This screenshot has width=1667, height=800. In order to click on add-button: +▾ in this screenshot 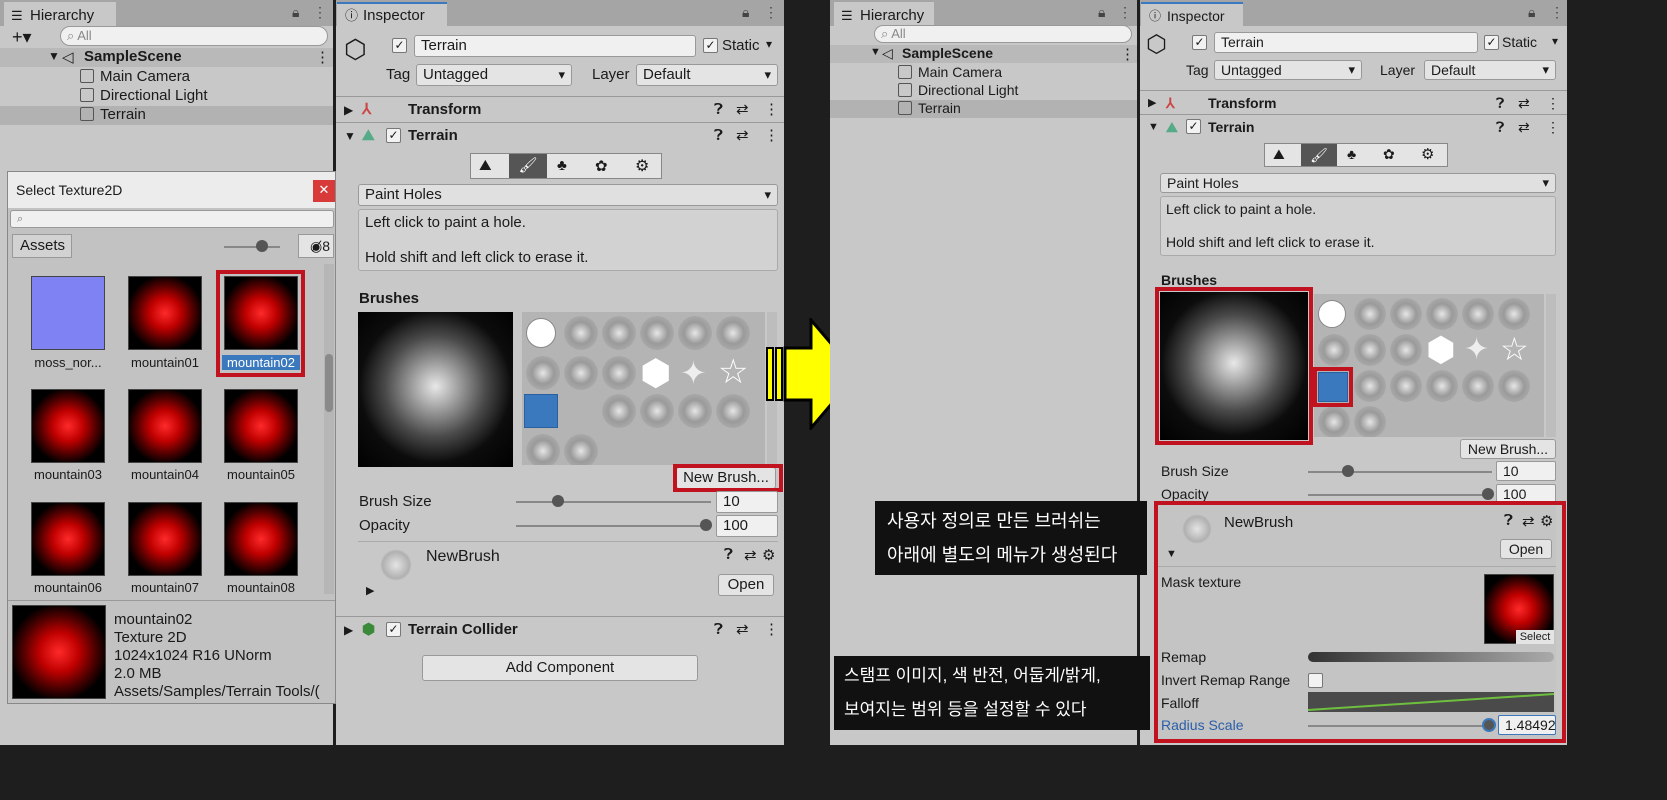, I will do `click(22, 37)`.